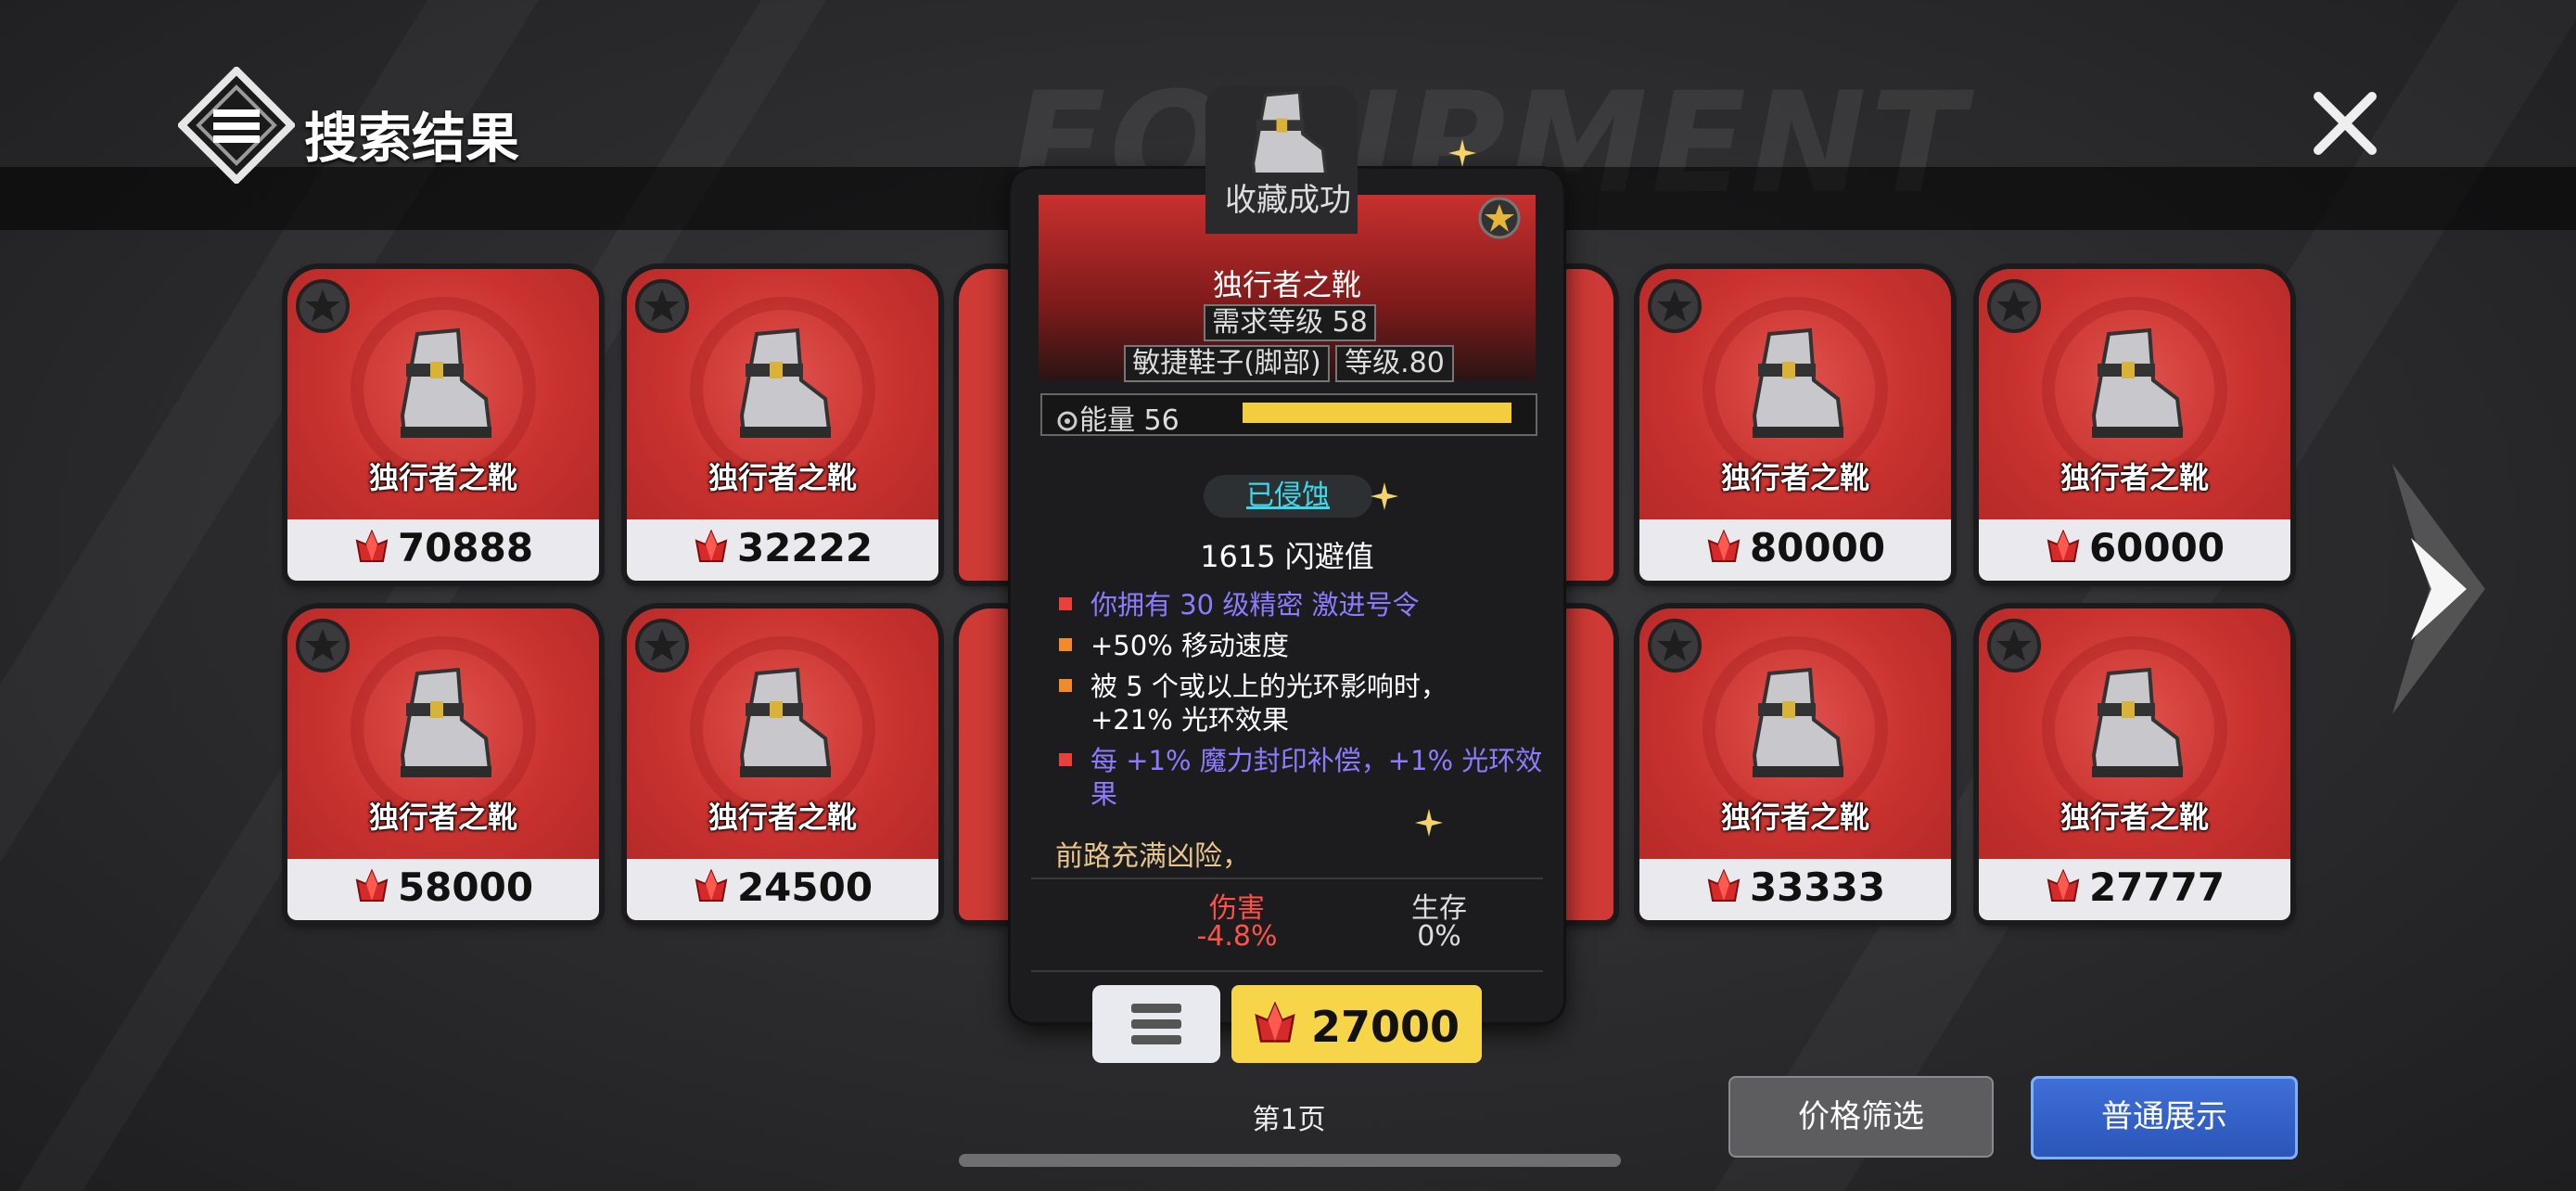 This screenshot has height=1191, width=2576. I want to click on item-price: 60000, so click(2134, 547).